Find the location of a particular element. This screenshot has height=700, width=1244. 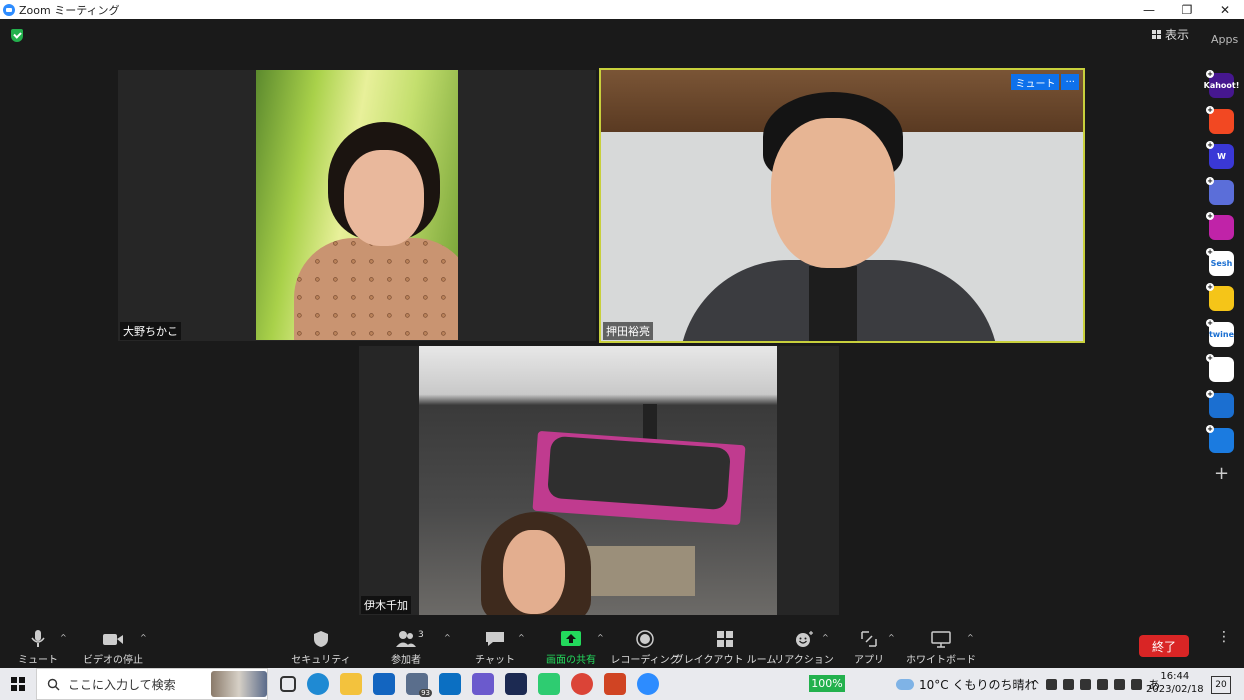

app-icon-11: + is located at coordinates (1220, 439).